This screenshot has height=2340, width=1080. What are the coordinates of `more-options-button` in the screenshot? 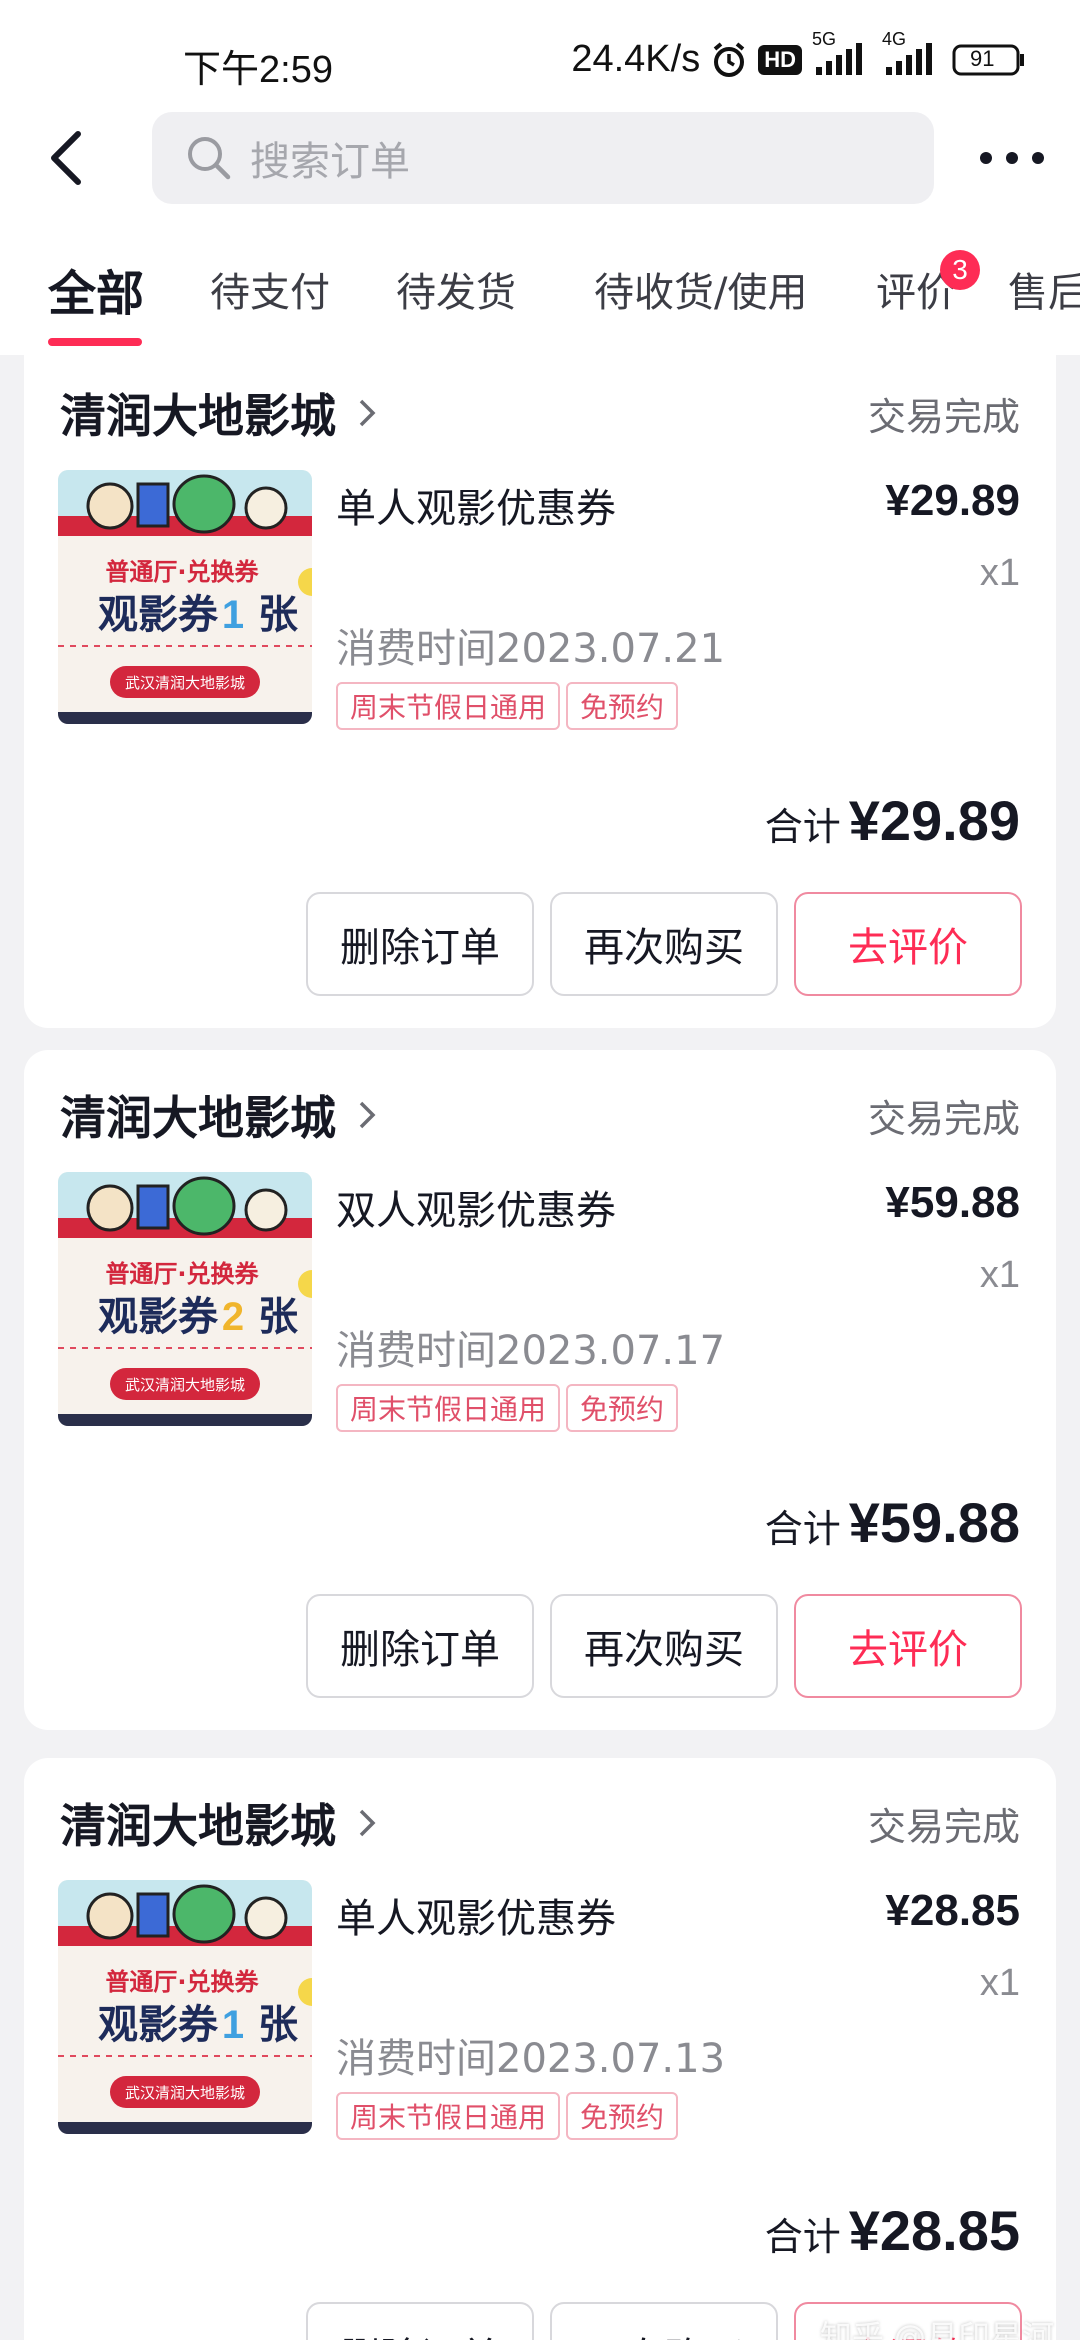 It's located at (1012, 158).